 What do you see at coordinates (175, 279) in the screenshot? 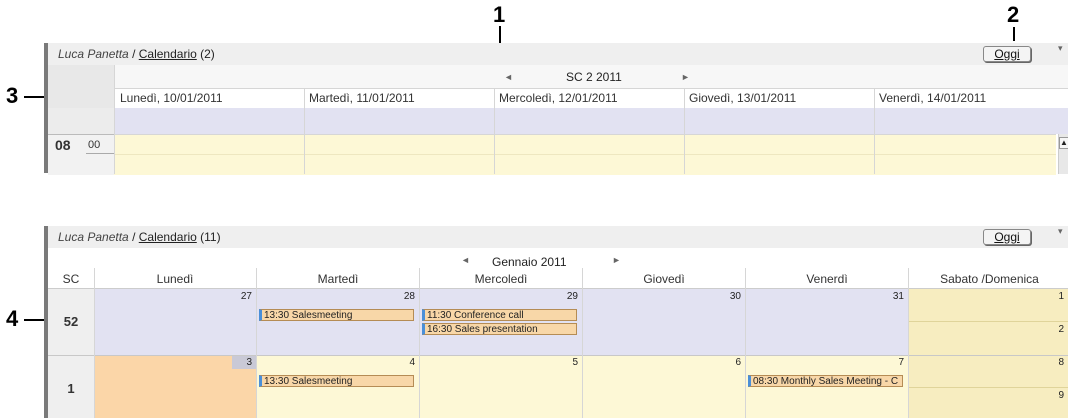
I see `day-header-monday: Lunedì` at bounding box center [175, 279].